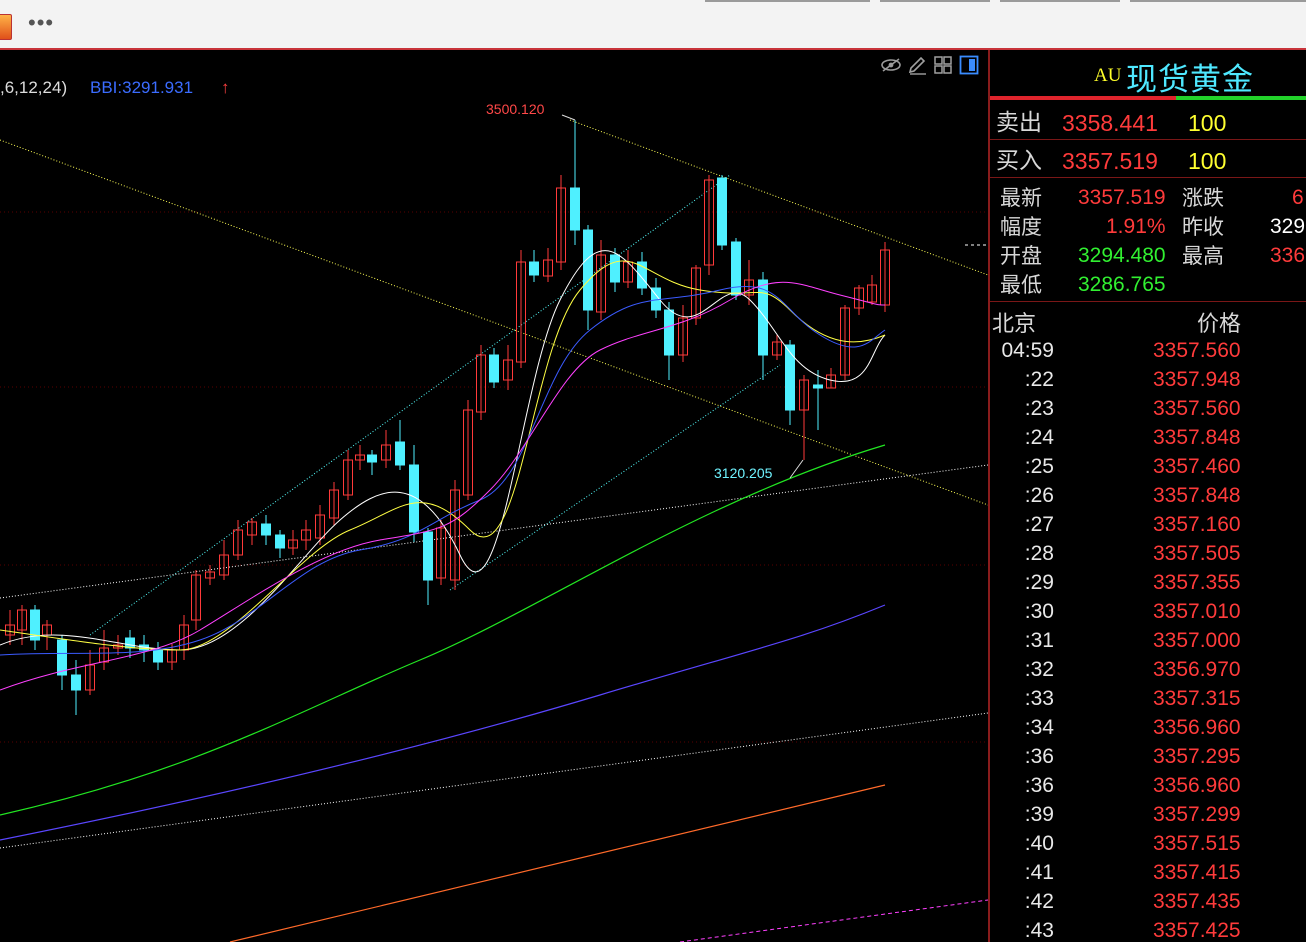  I want to click on pencil-draw-icon, so click(917, 65).